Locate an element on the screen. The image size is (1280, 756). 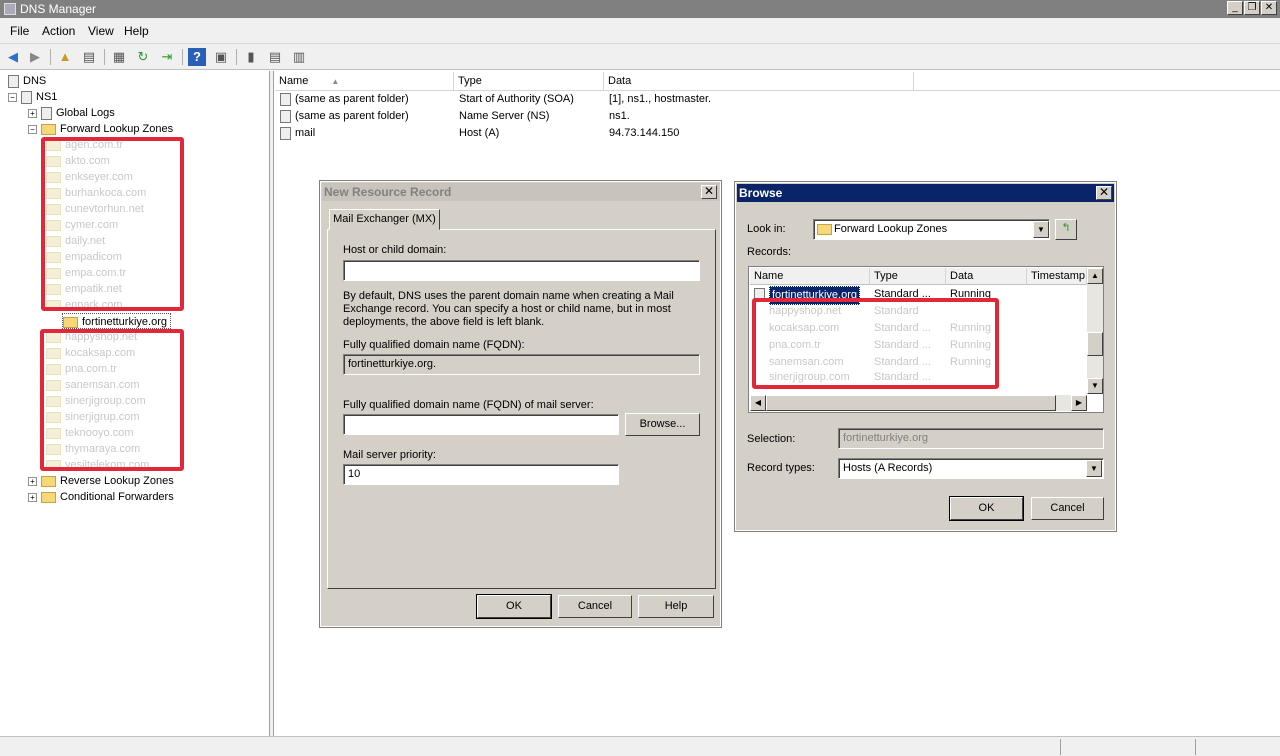
record-icon: ▤ is located at coordinates (275, 57).